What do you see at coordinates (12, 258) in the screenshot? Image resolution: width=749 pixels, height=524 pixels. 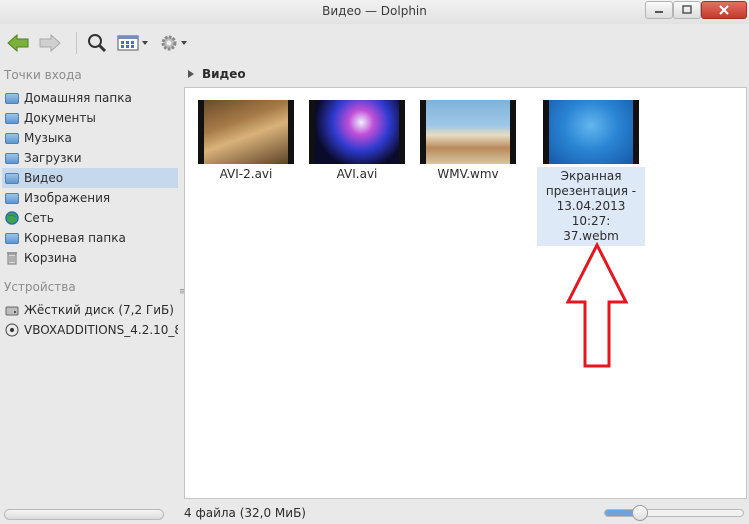 I see `trash-icon` at bounding box center [12, 258].